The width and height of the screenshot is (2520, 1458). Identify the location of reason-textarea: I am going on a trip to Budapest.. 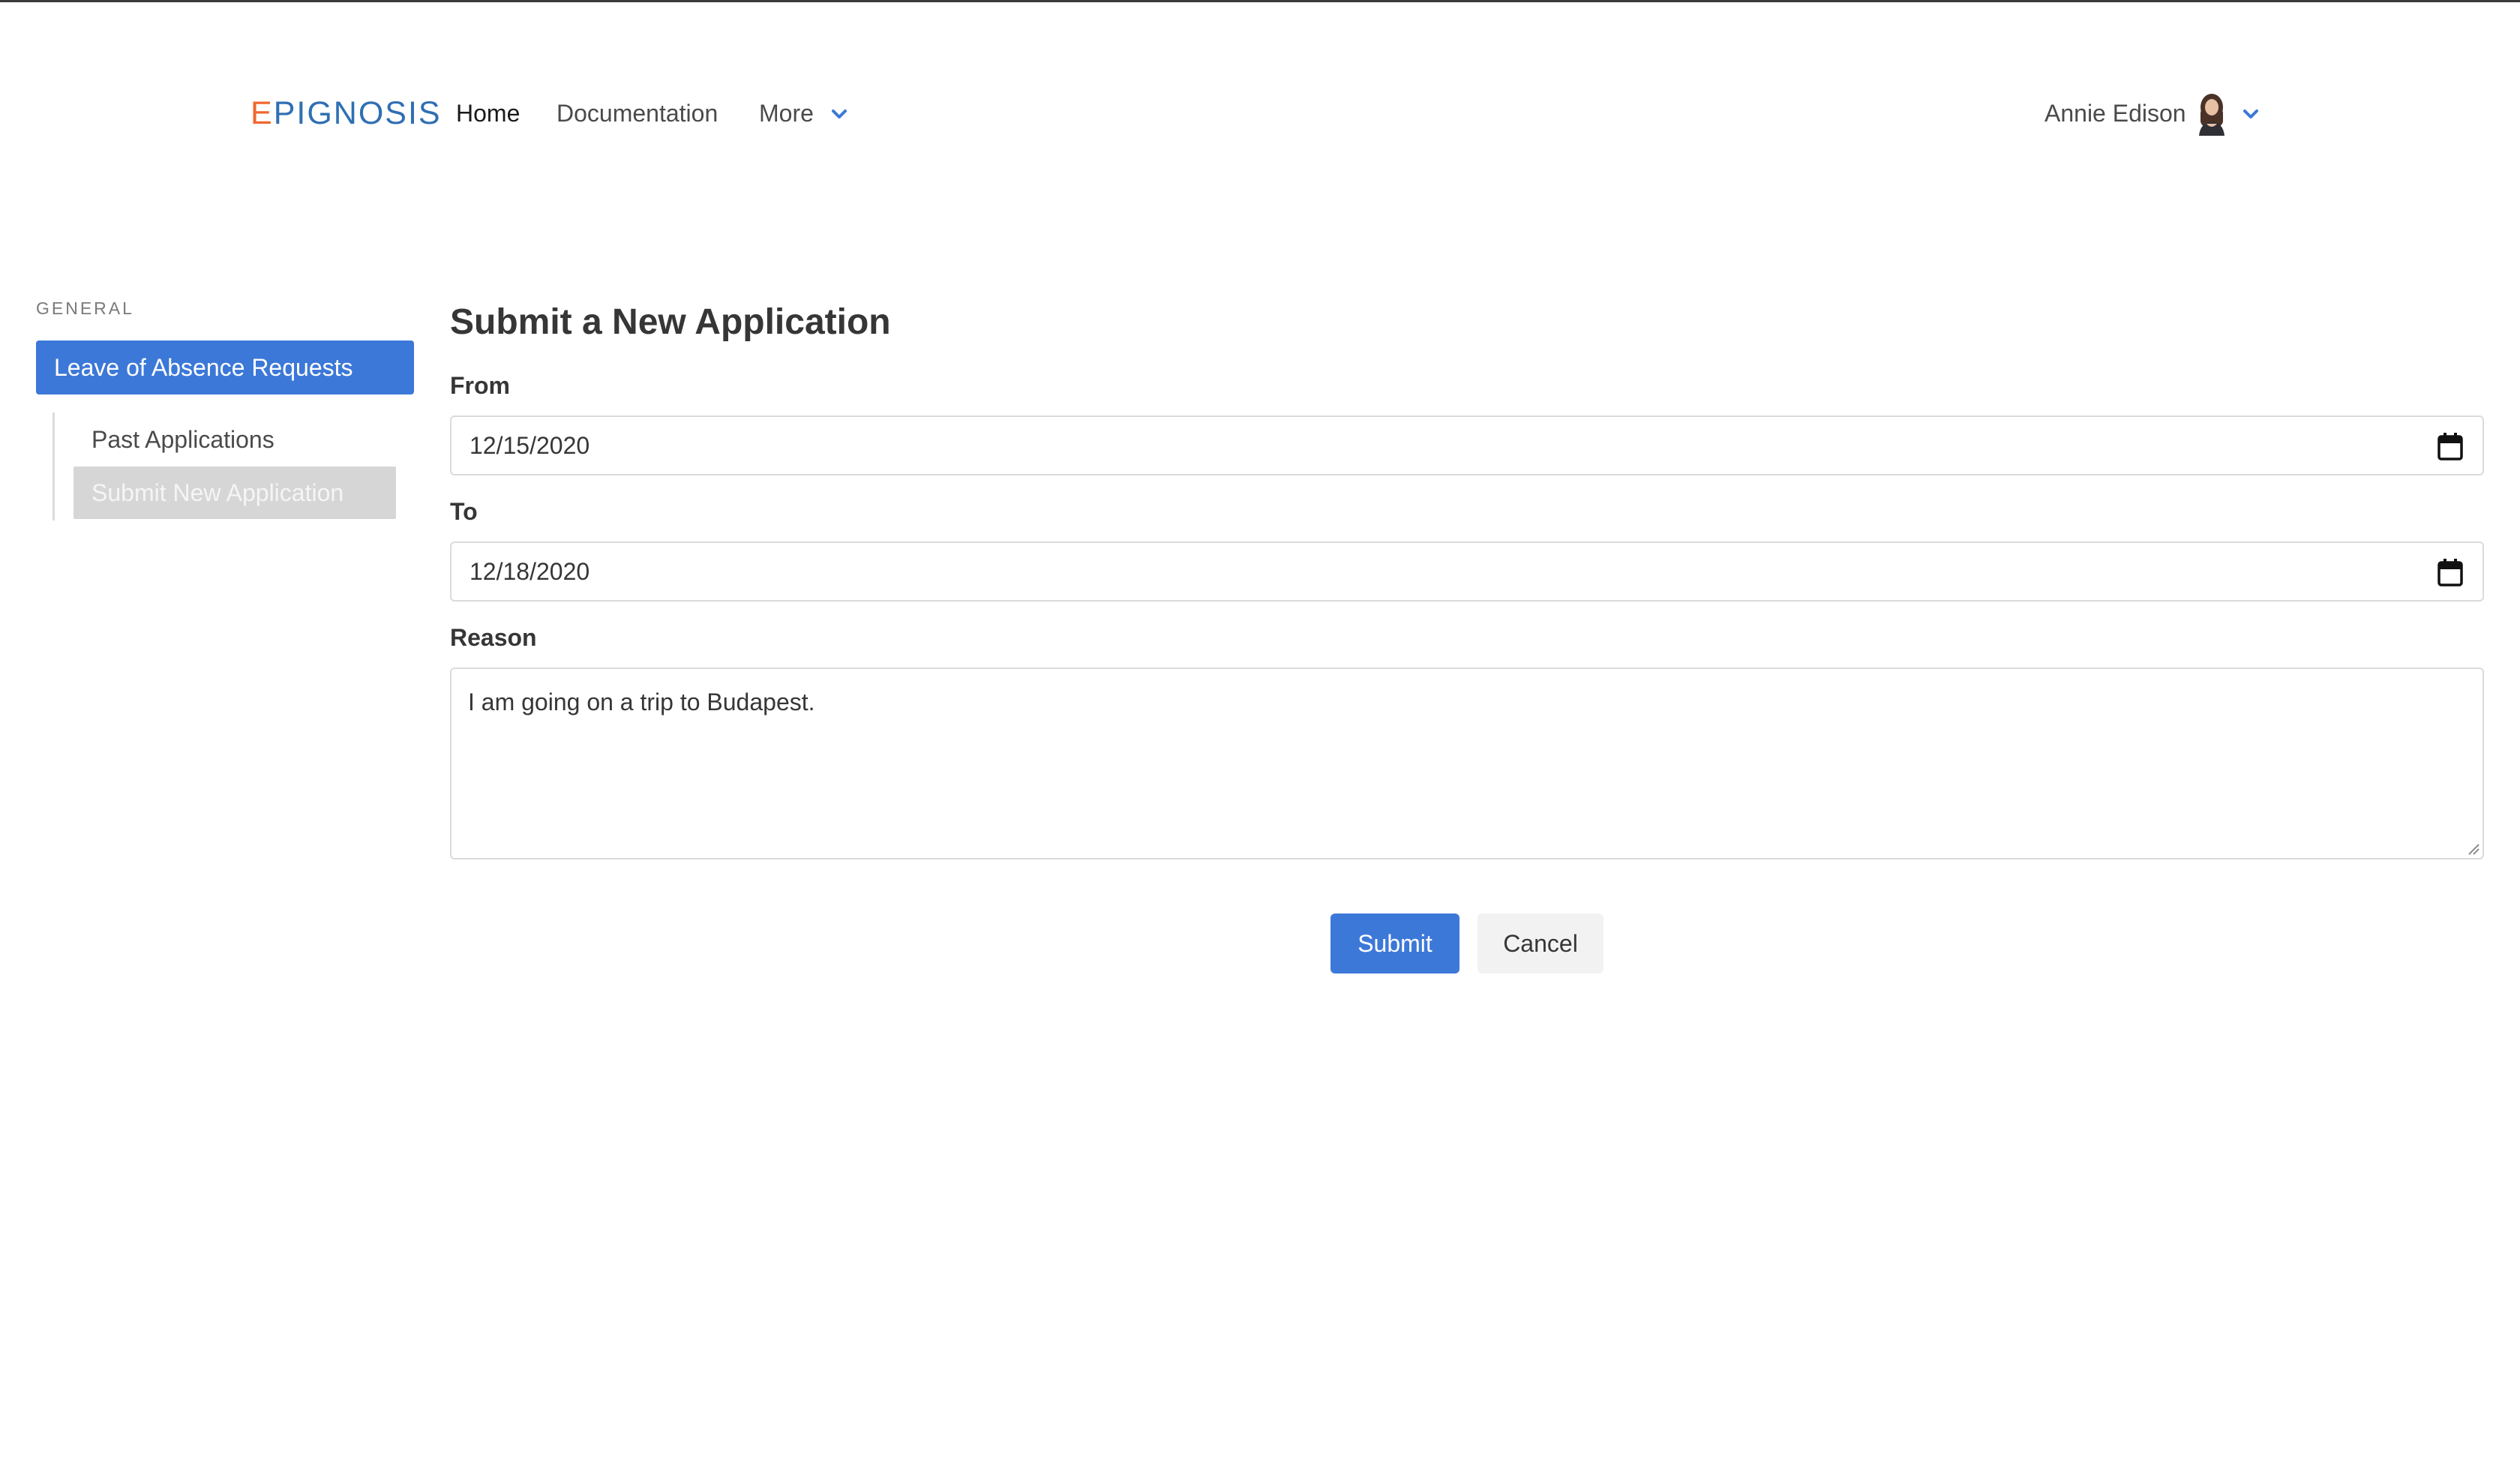
(1467, 764).